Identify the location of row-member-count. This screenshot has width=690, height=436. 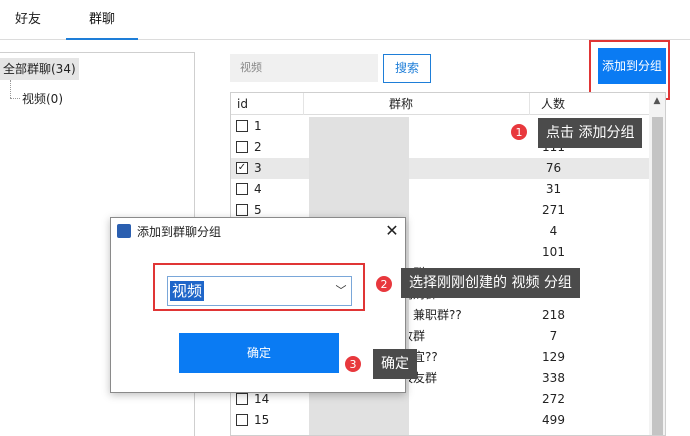
(553, 433).